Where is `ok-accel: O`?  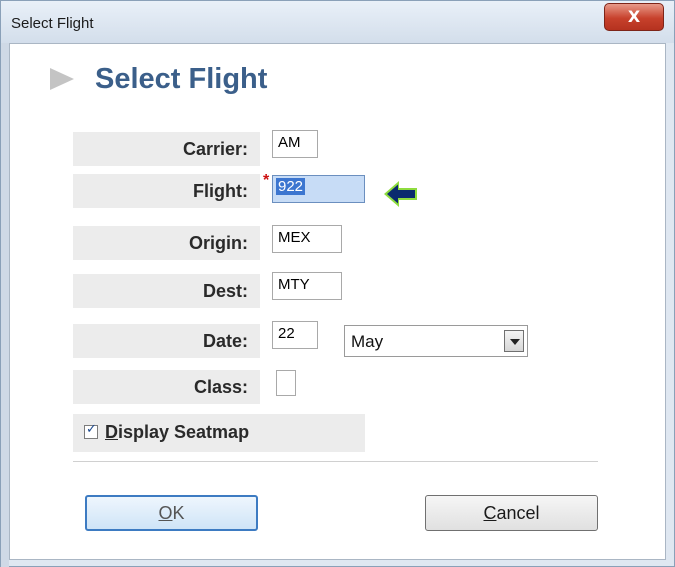
ok-accel: O is located at coordinates (165, 513).